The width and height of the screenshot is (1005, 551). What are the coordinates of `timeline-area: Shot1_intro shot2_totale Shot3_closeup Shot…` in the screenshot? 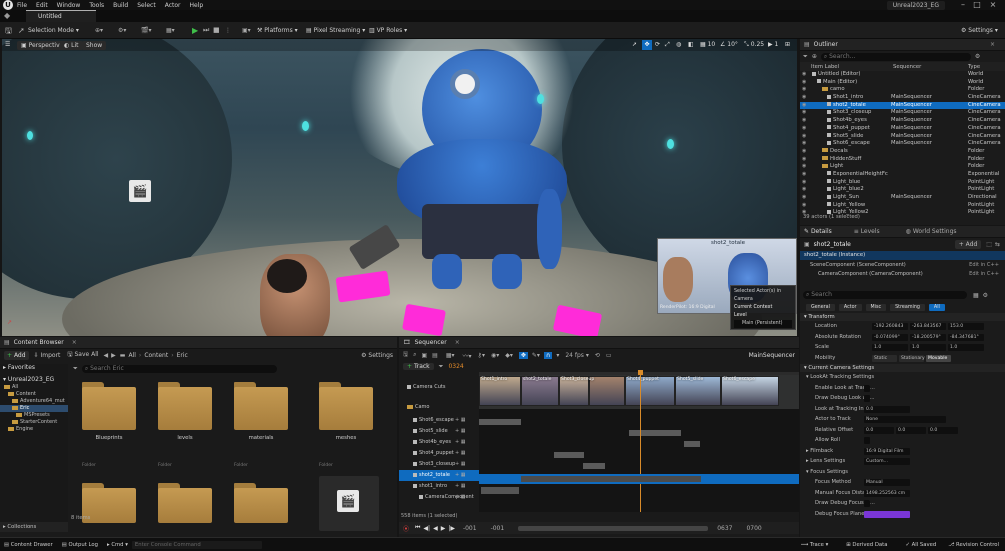 It's located at (639, 441).